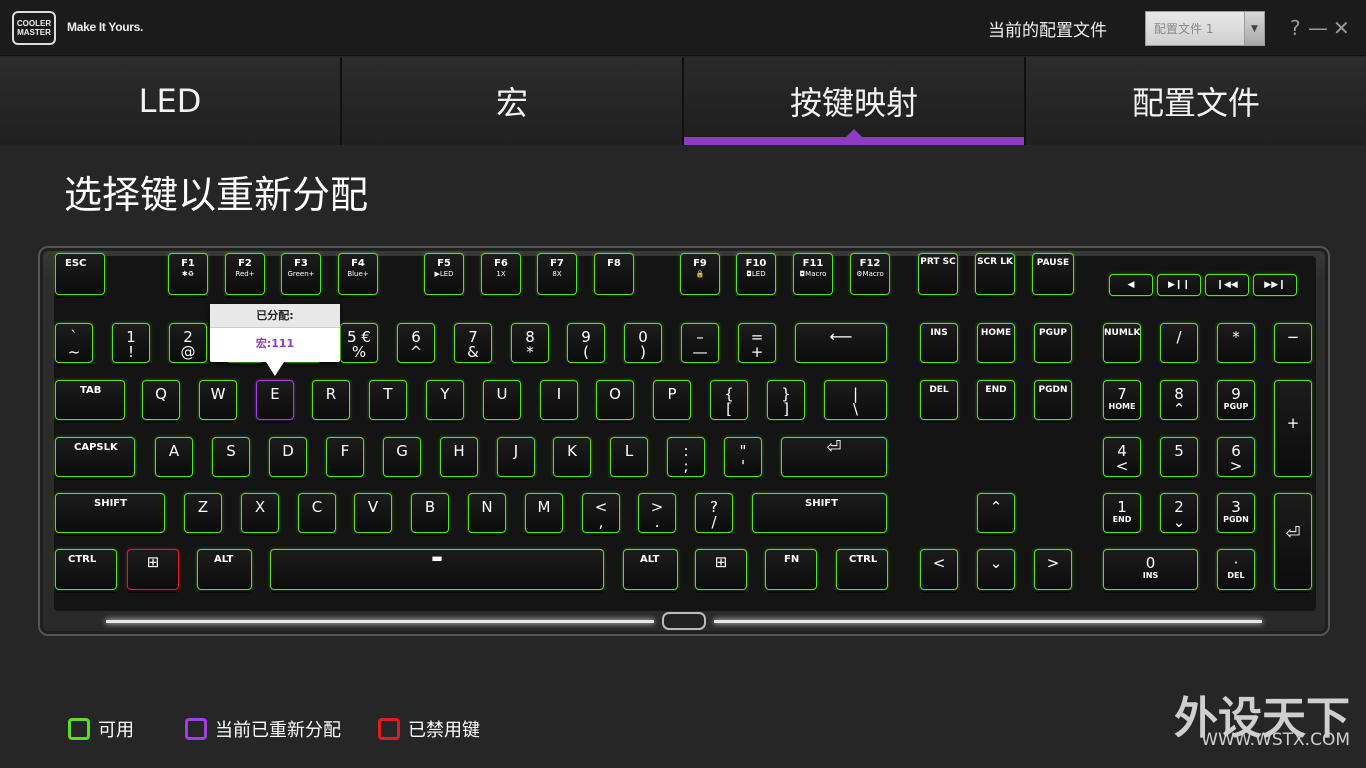 The width and height of the screenshot is (1366, 768). I want to click on key-backspace: ⟵, so click(841, 343).